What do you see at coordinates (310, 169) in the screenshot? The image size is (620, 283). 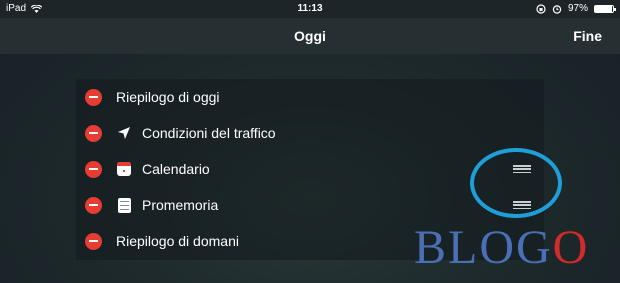 I see `list-item-calendario: Calendario` at bounding box center [310, 169].